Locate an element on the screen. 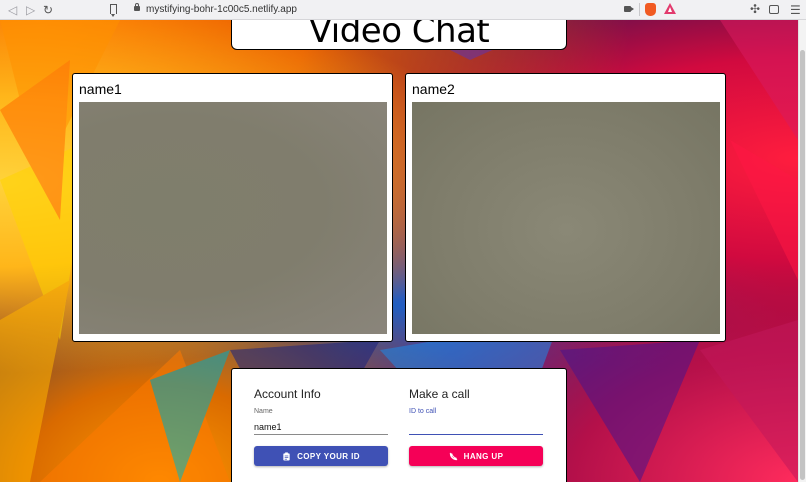  menu-icon: ☰ is located at coordinates (795, 10).